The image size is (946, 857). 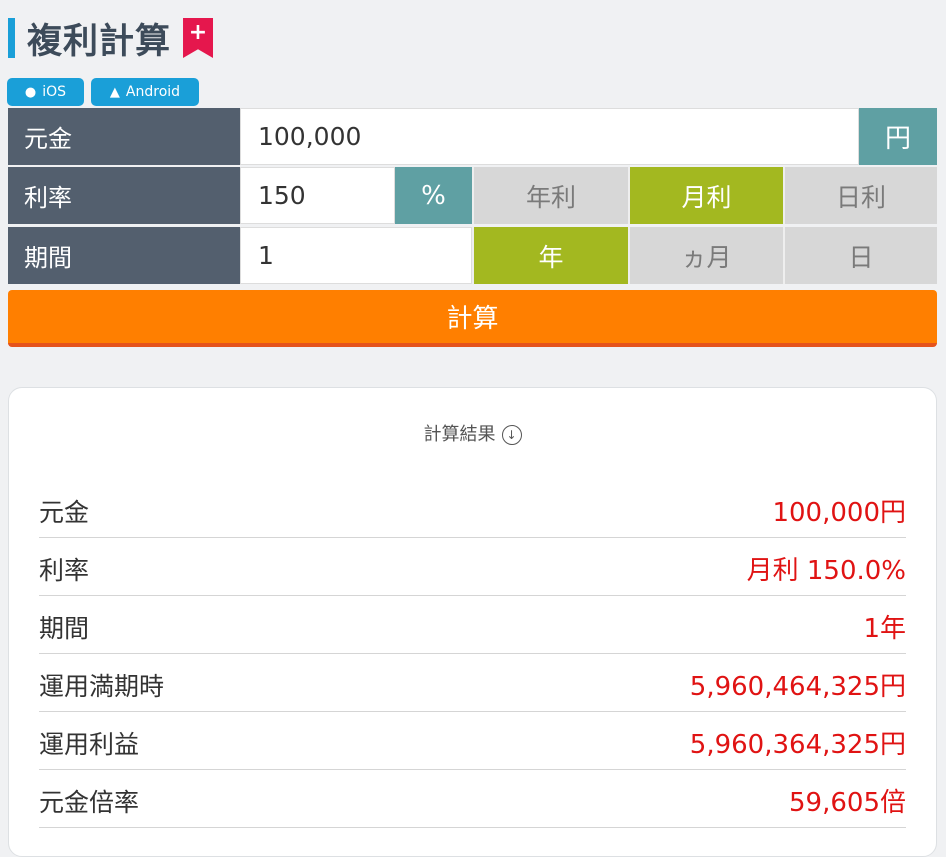 I want to click on period-label: 期間, so click(x=124, y=255).